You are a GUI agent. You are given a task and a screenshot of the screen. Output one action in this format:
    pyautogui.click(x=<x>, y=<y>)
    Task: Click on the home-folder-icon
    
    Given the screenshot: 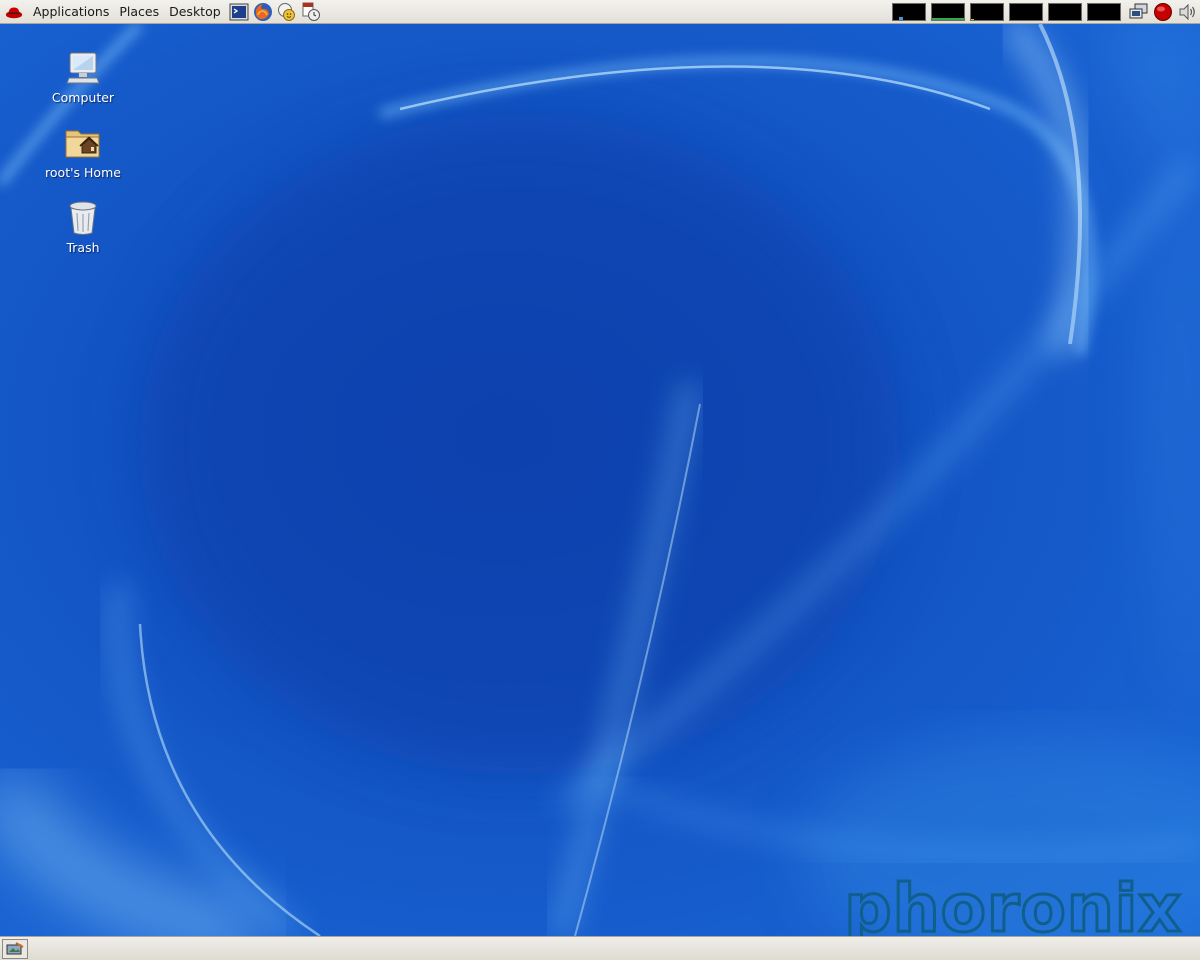 What is the action you would take?
    pyautogui.click(x=82, y=144)
    